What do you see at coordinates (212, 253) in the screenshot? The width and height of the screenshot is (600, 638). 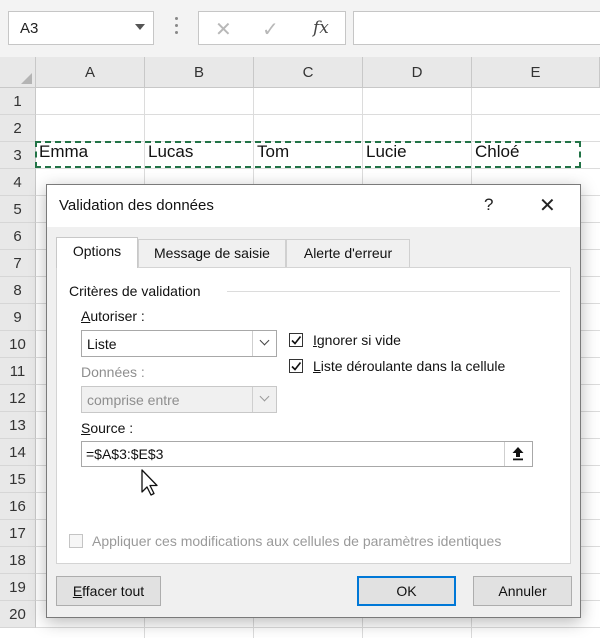 I see `tab-input-message: Message de saisie` at bounding box center [212, 253].